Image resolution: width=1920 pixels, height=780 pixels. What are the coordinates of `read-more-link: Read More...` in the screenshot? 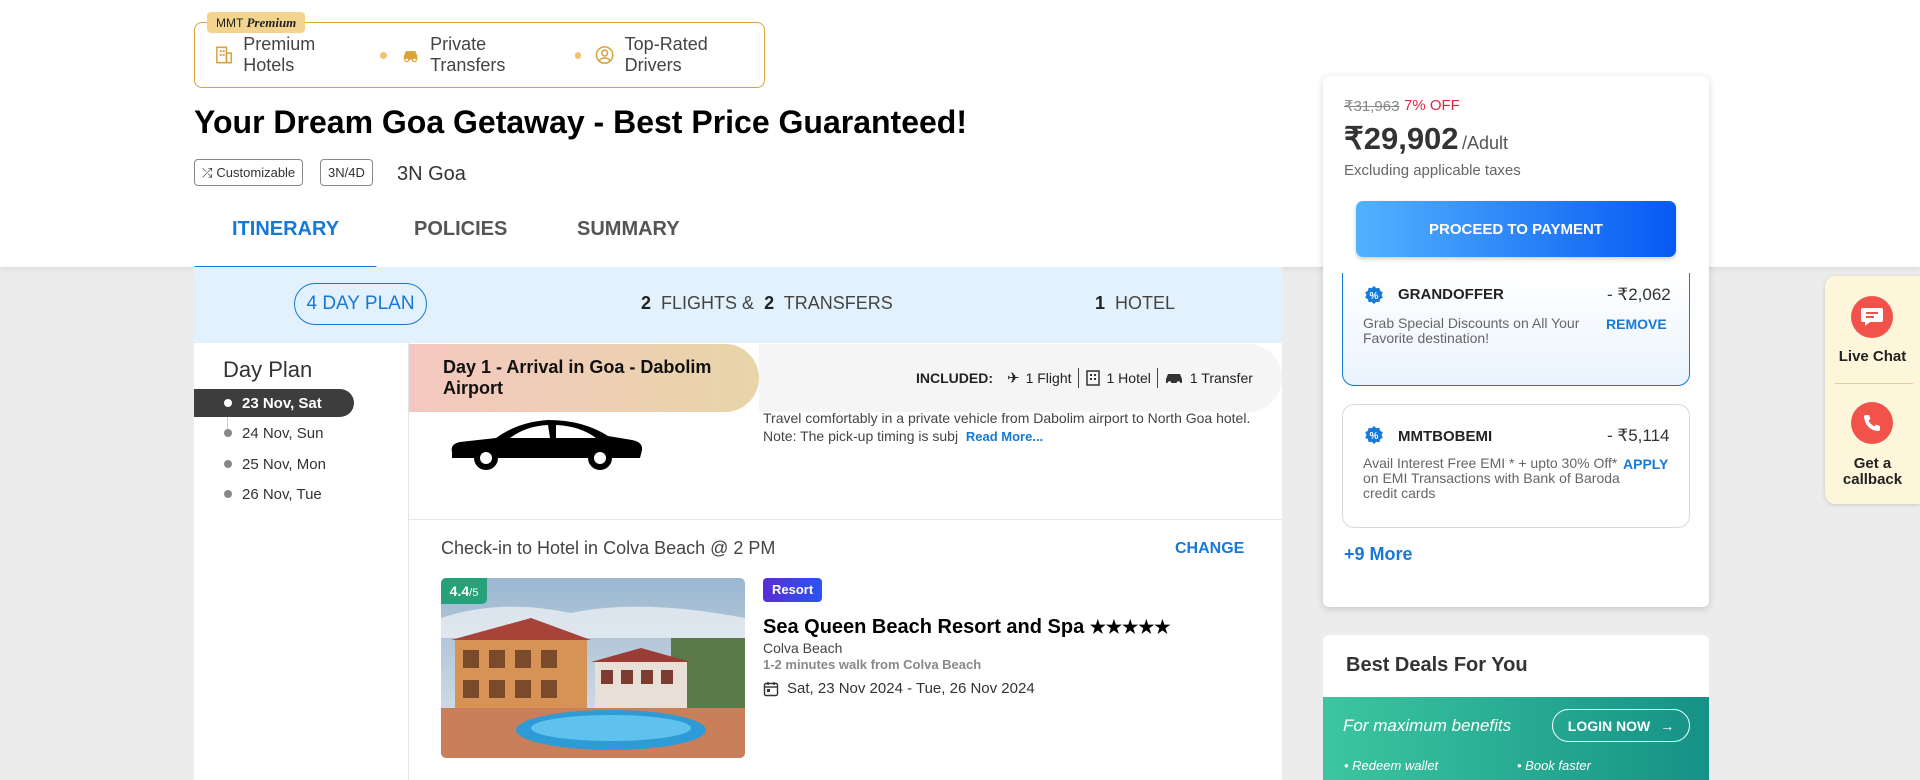 It's located at (1004, 436).